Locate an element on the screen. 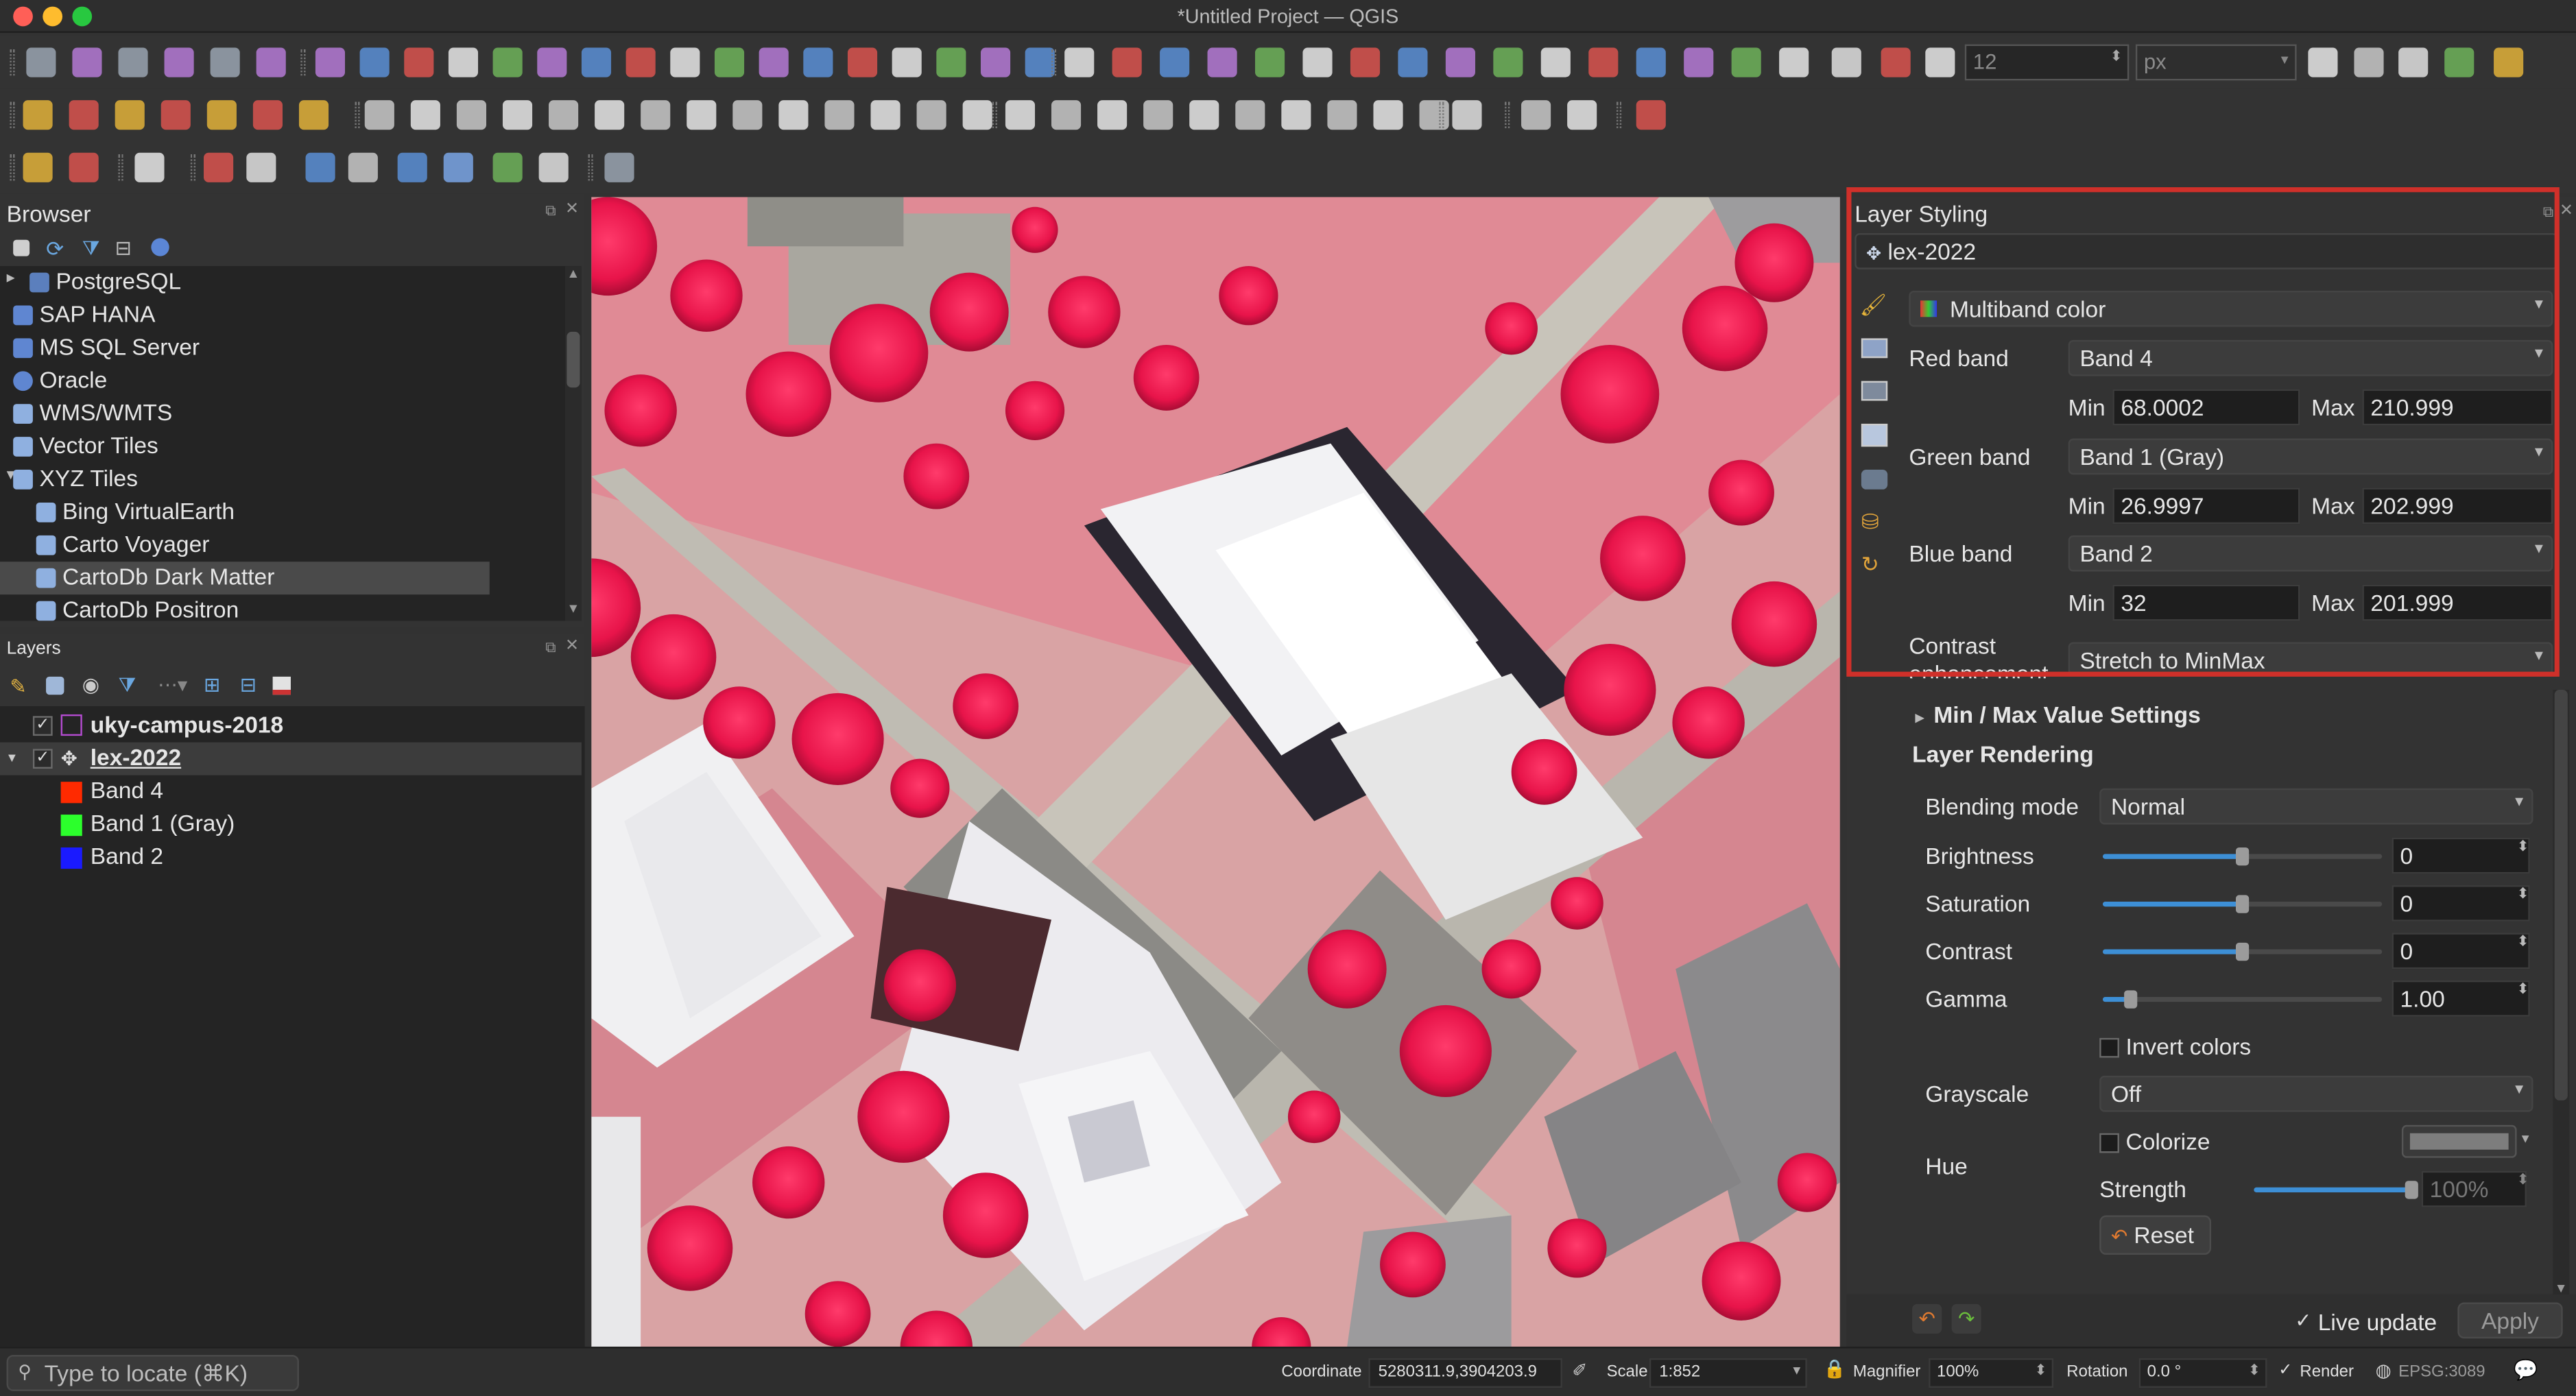 This screenshot has width=2576, height=1396. remove-layer-icon is located at coordinates (281, 685).